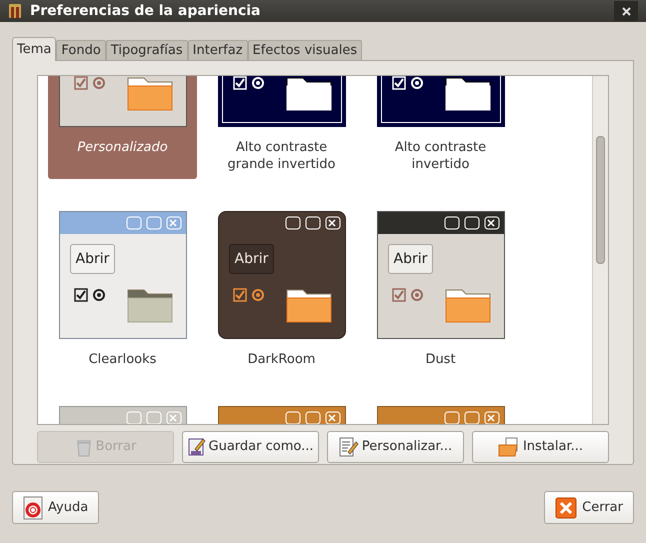  I want to click on theme-name: Personalizado, so click(122, 147).